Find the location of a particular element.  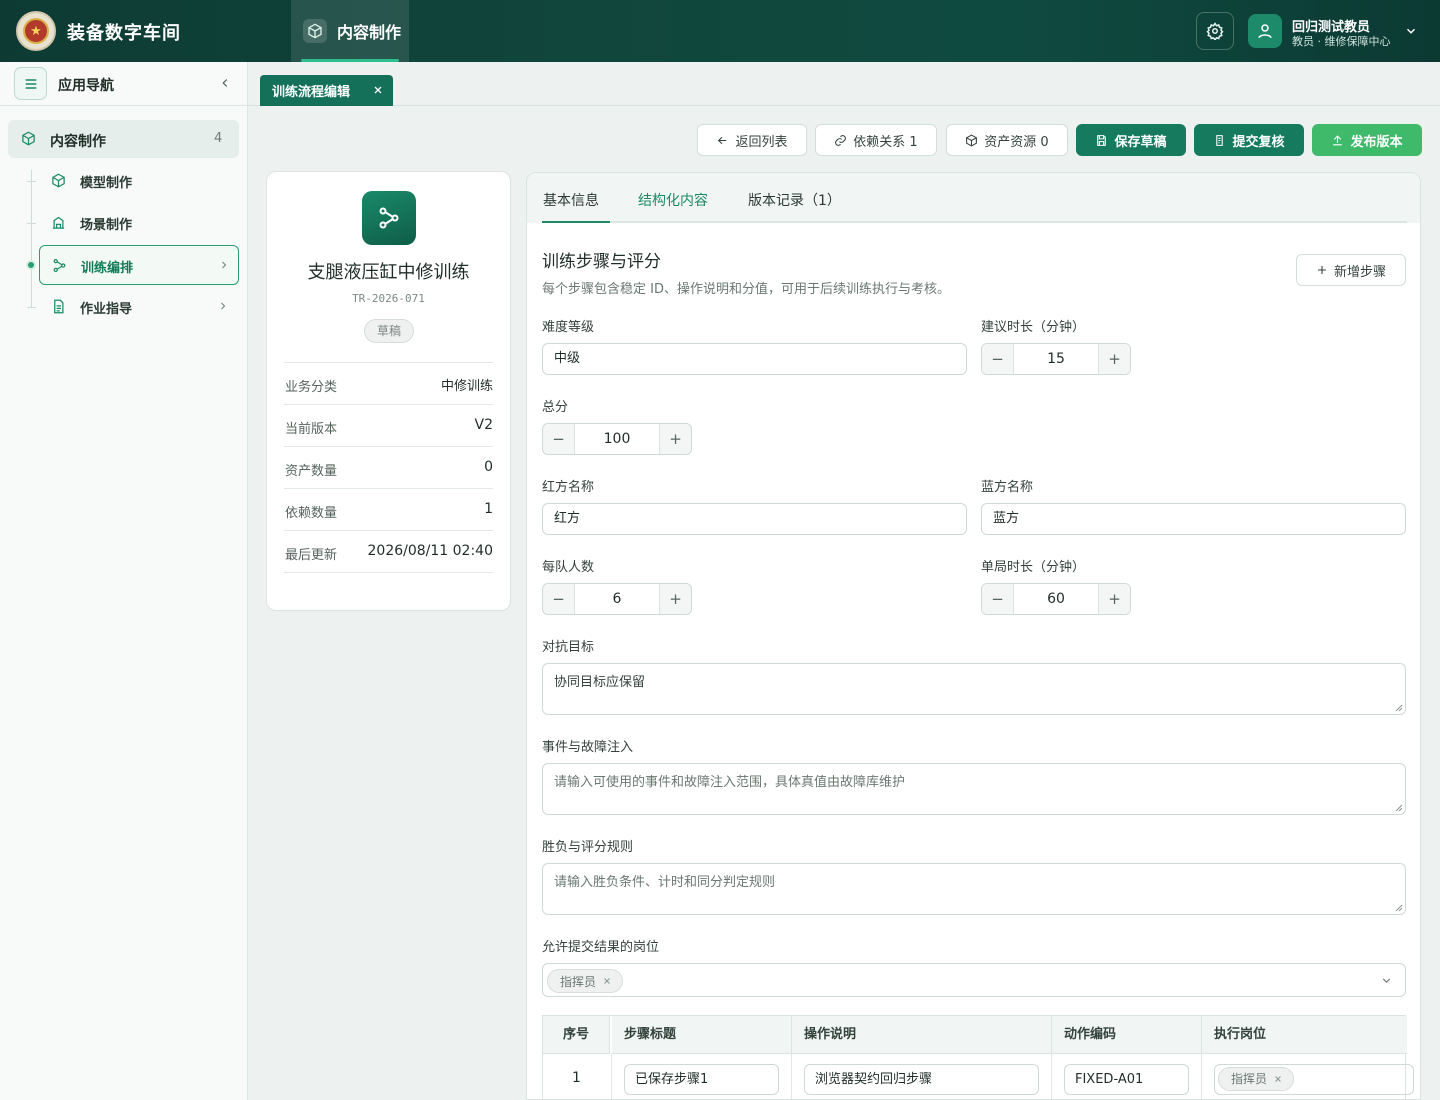

emblem-logo: ★ is located at coordinates (36, 31).